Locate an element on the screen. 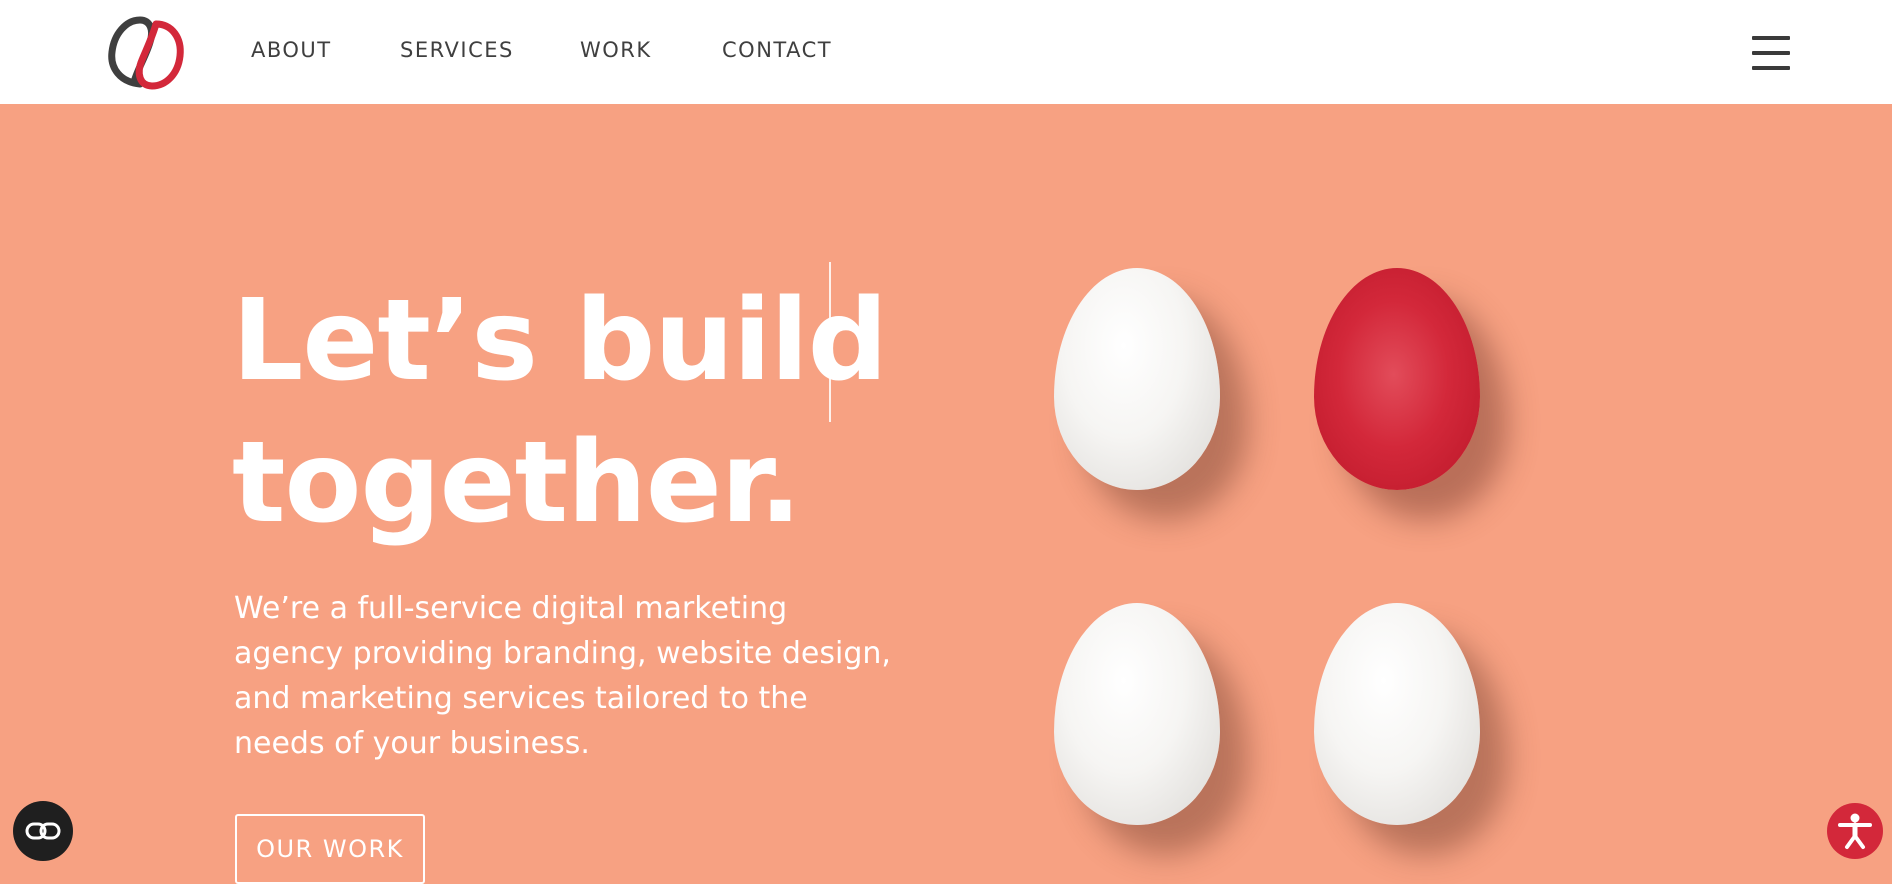 The width and height of the screenshot is (1892, 884). brand-logo is located at coordinates (146, 53).